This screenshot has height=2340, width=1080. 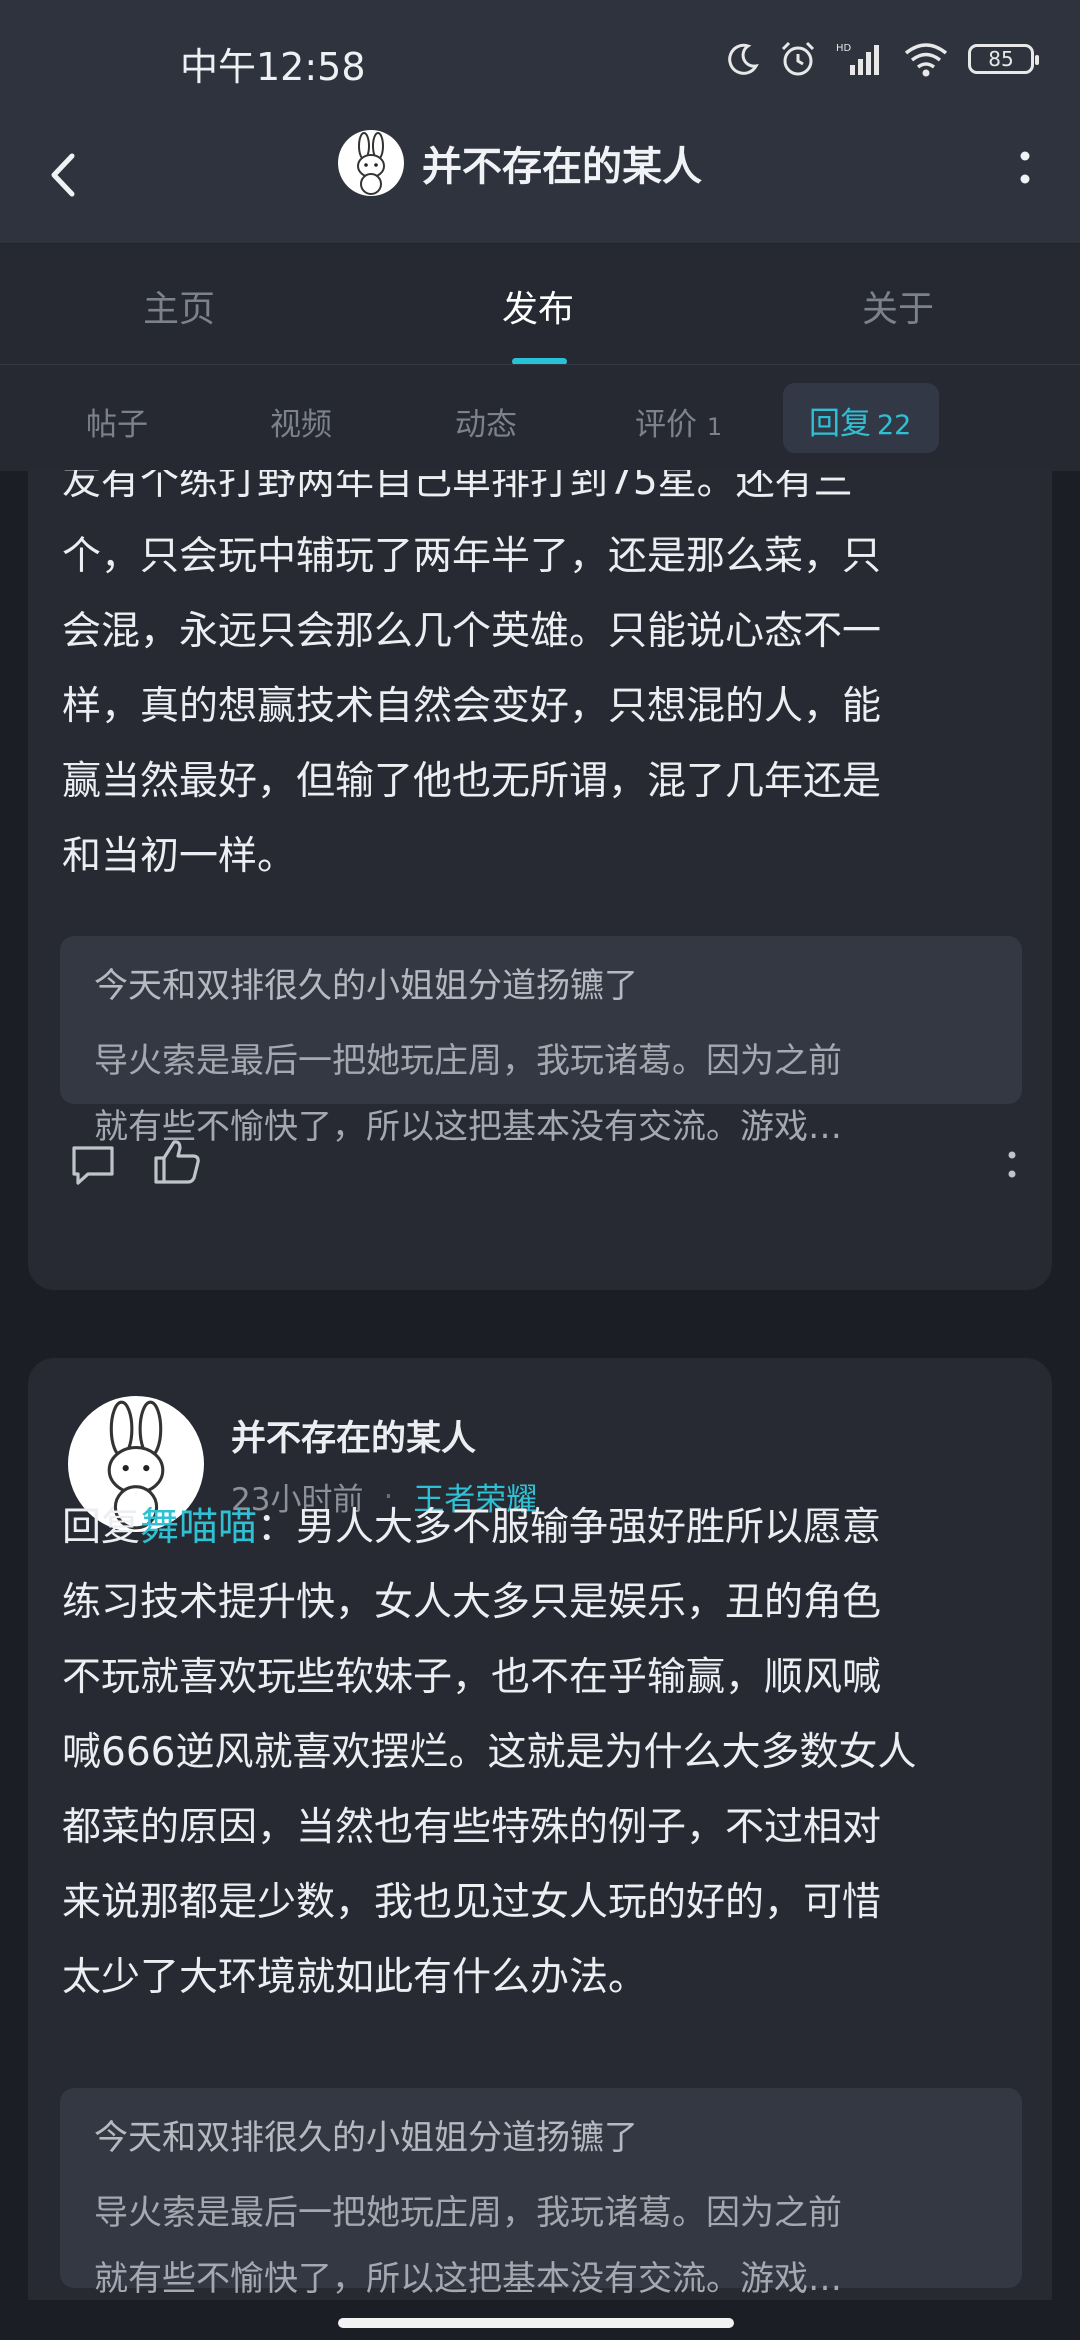 I want to click on comment-icon, so click(x=93, y=1165).